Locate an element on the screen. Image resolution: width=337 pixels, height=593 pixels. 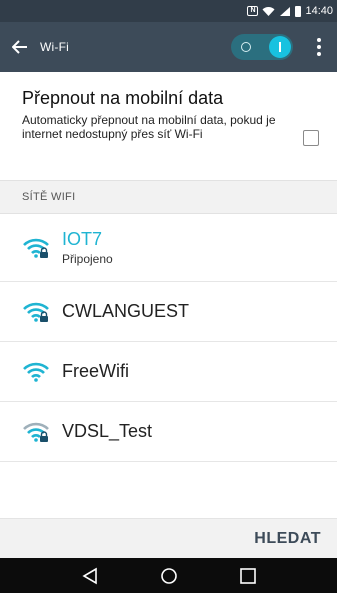
network-item: FreeWifi is located at coordinates (168, 372).